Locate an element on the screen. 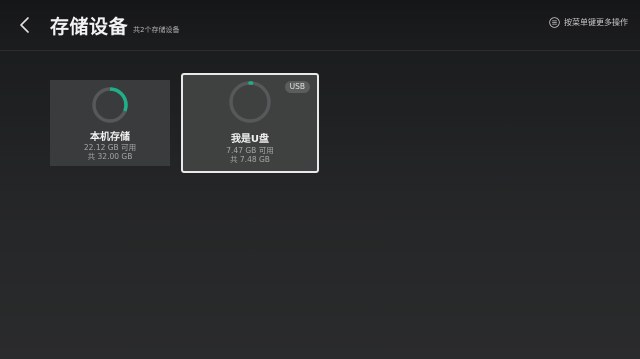 The image size is (640, 359). header-bar: 存储设备 共2个存储设备 按菜单键更多操作 is located at coordinates (320, 25).